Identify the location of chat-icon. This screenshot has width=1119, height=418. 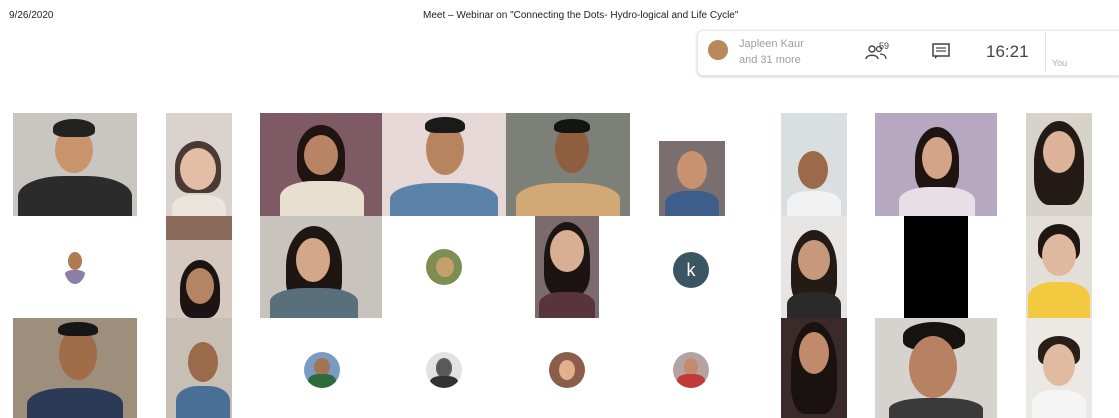
(941, 51).